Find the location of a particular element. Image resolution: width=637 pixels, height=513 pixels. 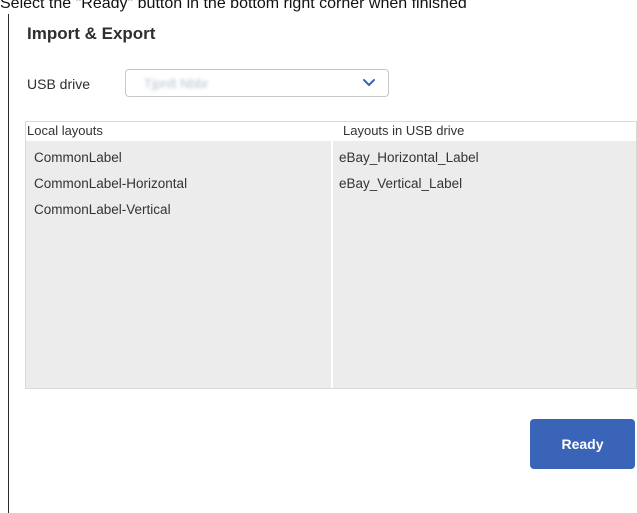

usb-layout-item: eBay_Vertical_Label is located at coordinates (484, 184).